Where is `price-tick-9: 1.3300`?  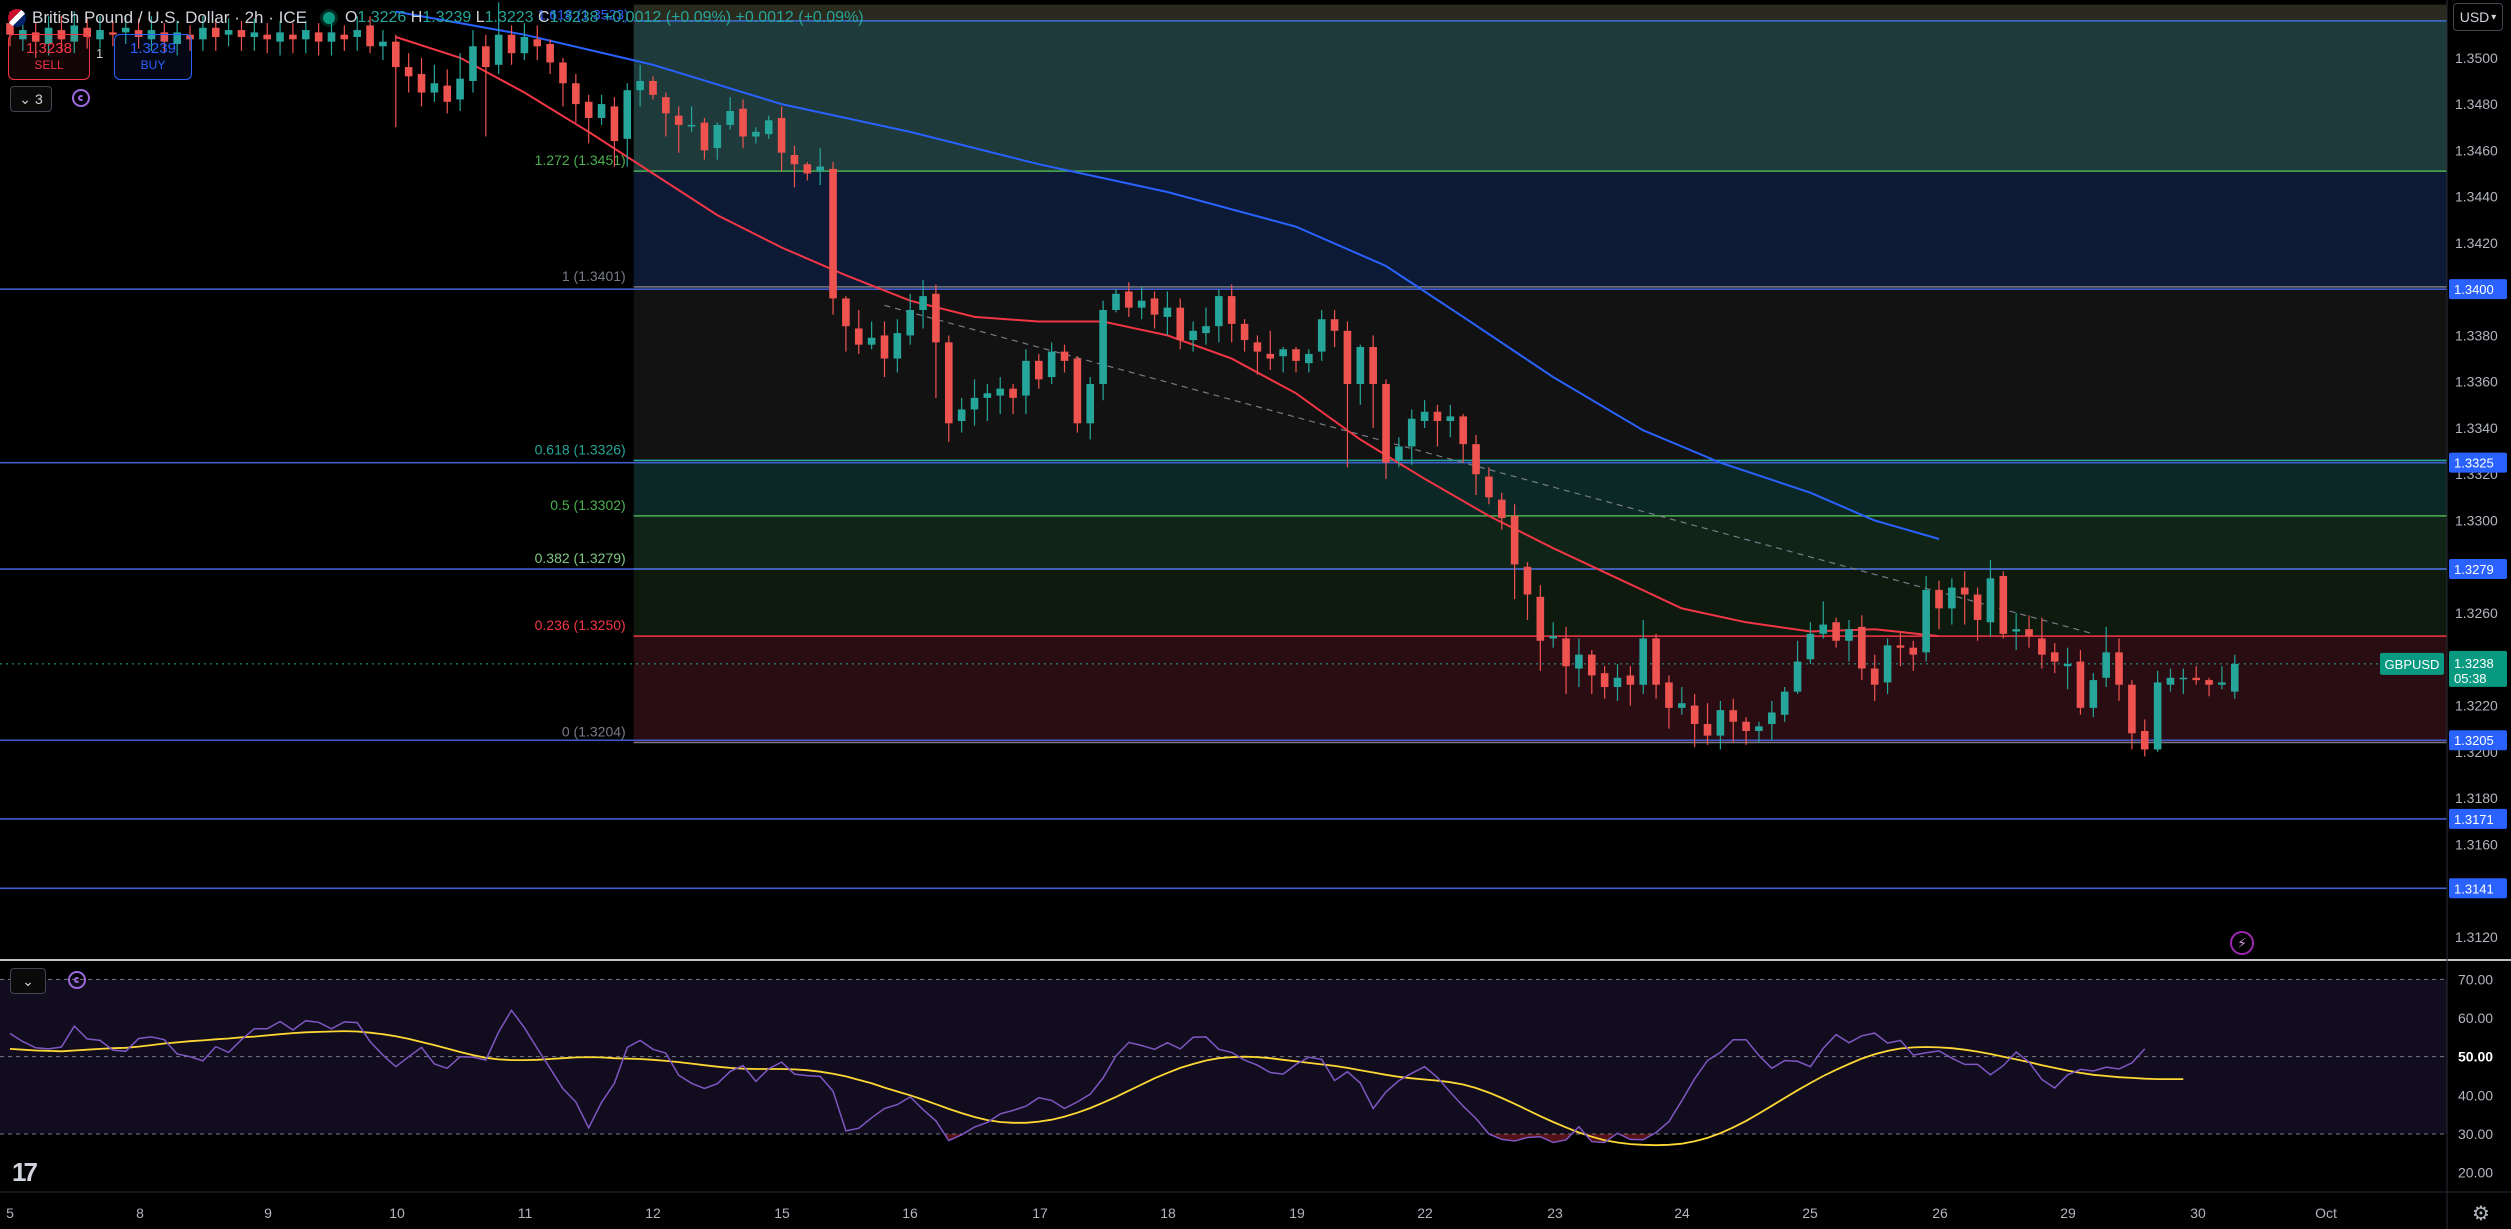 price-tick-9: 1.3300 is located at coordinates (2476, 520).